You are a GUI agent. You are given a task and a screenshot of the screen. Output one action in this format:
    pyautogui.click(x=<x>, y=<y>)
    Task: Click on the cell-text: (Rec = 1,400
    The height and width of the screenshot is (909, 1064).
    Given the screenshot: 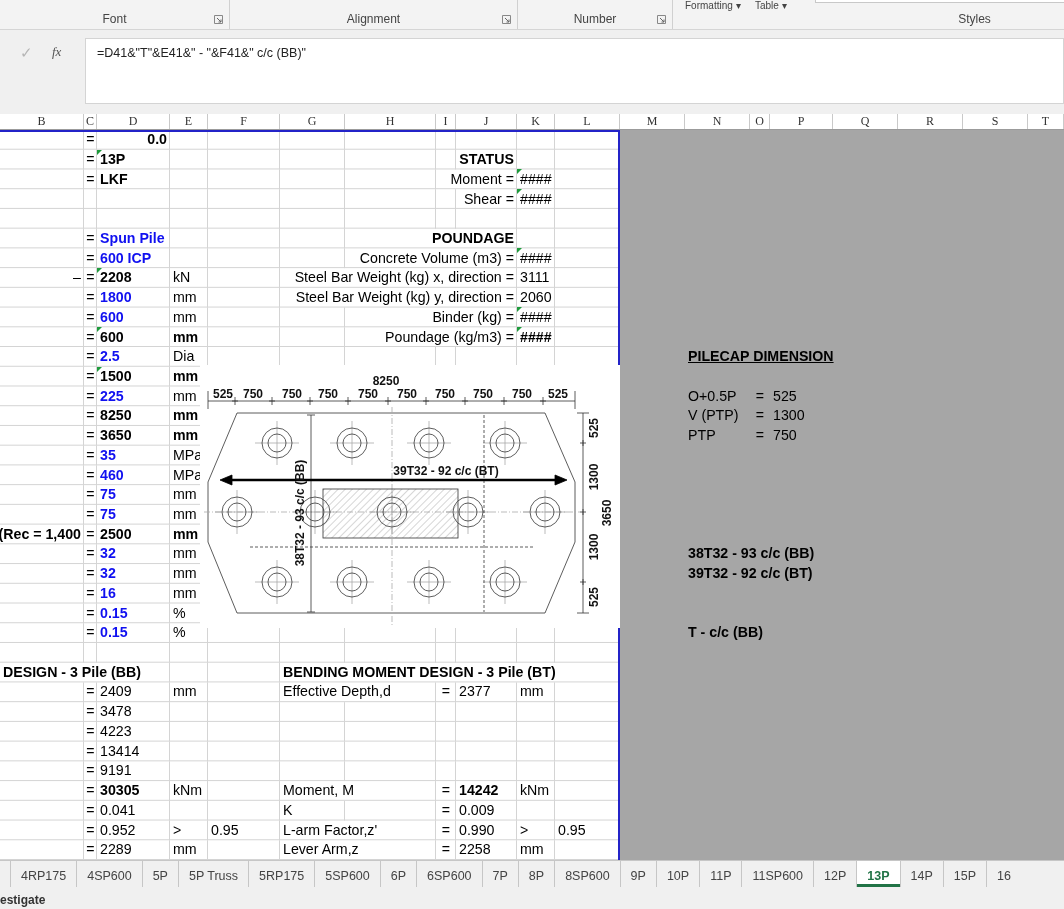 What is the action you would take?
    pyautogui.click(x=40, y=534)
    